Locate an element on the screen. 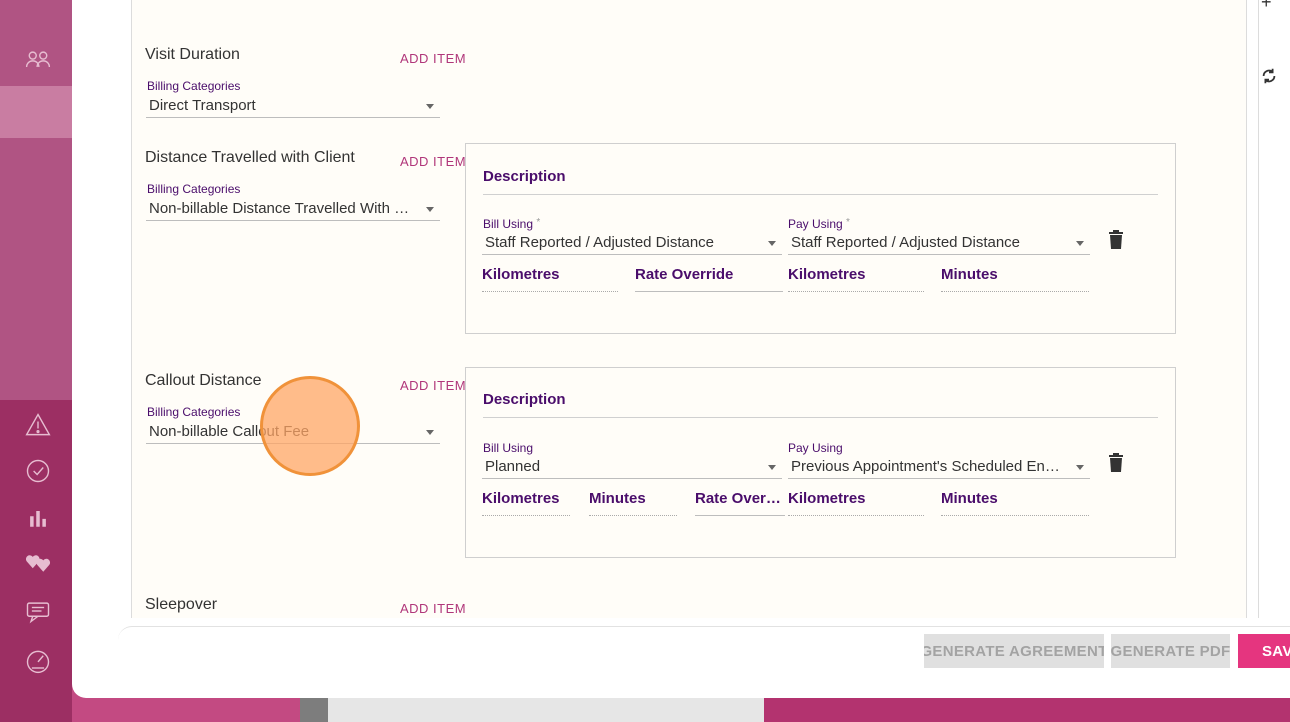  minutes-field: Minutes is located at coordinates (633, 503).